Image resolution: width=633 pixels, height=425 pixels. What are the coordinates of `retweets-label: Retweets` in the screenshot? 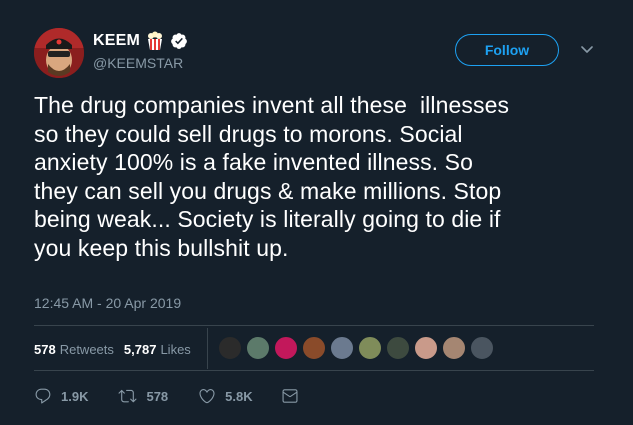 It's located at (87, 349).